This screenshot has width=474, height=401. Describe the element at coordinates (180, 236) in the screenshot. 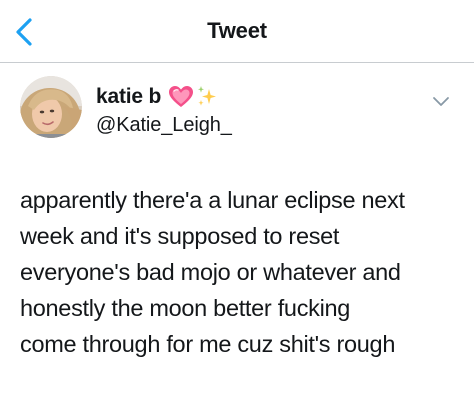

I see `tweet-text-line: week and it's supposed to reset` at that location.